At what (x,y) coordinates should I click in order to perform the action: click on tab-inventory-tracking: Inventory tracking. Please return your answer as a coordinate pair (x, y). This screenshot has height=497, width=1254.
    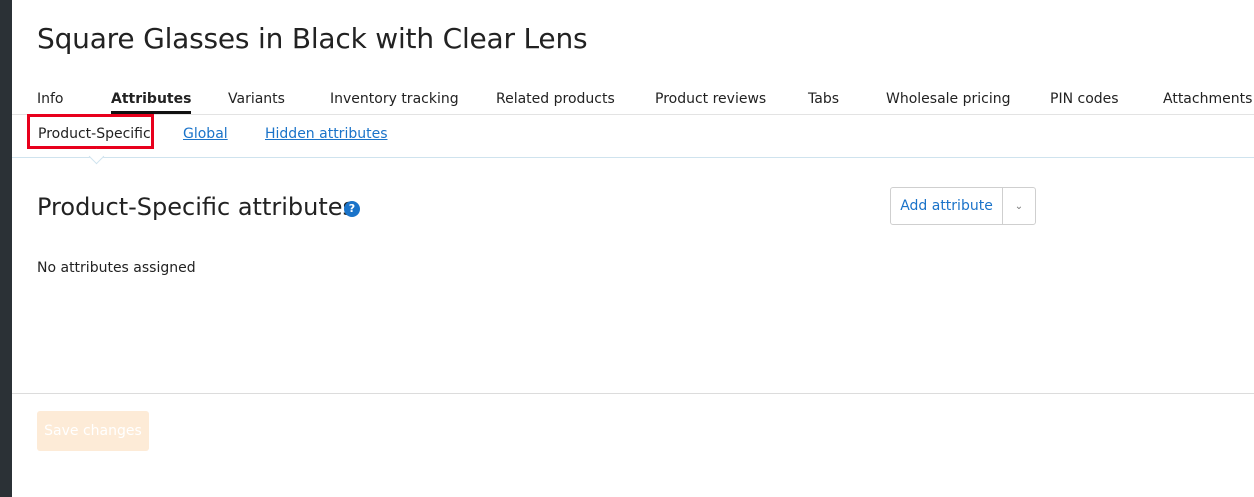
    Looking at the image, I should click on (394, 99).